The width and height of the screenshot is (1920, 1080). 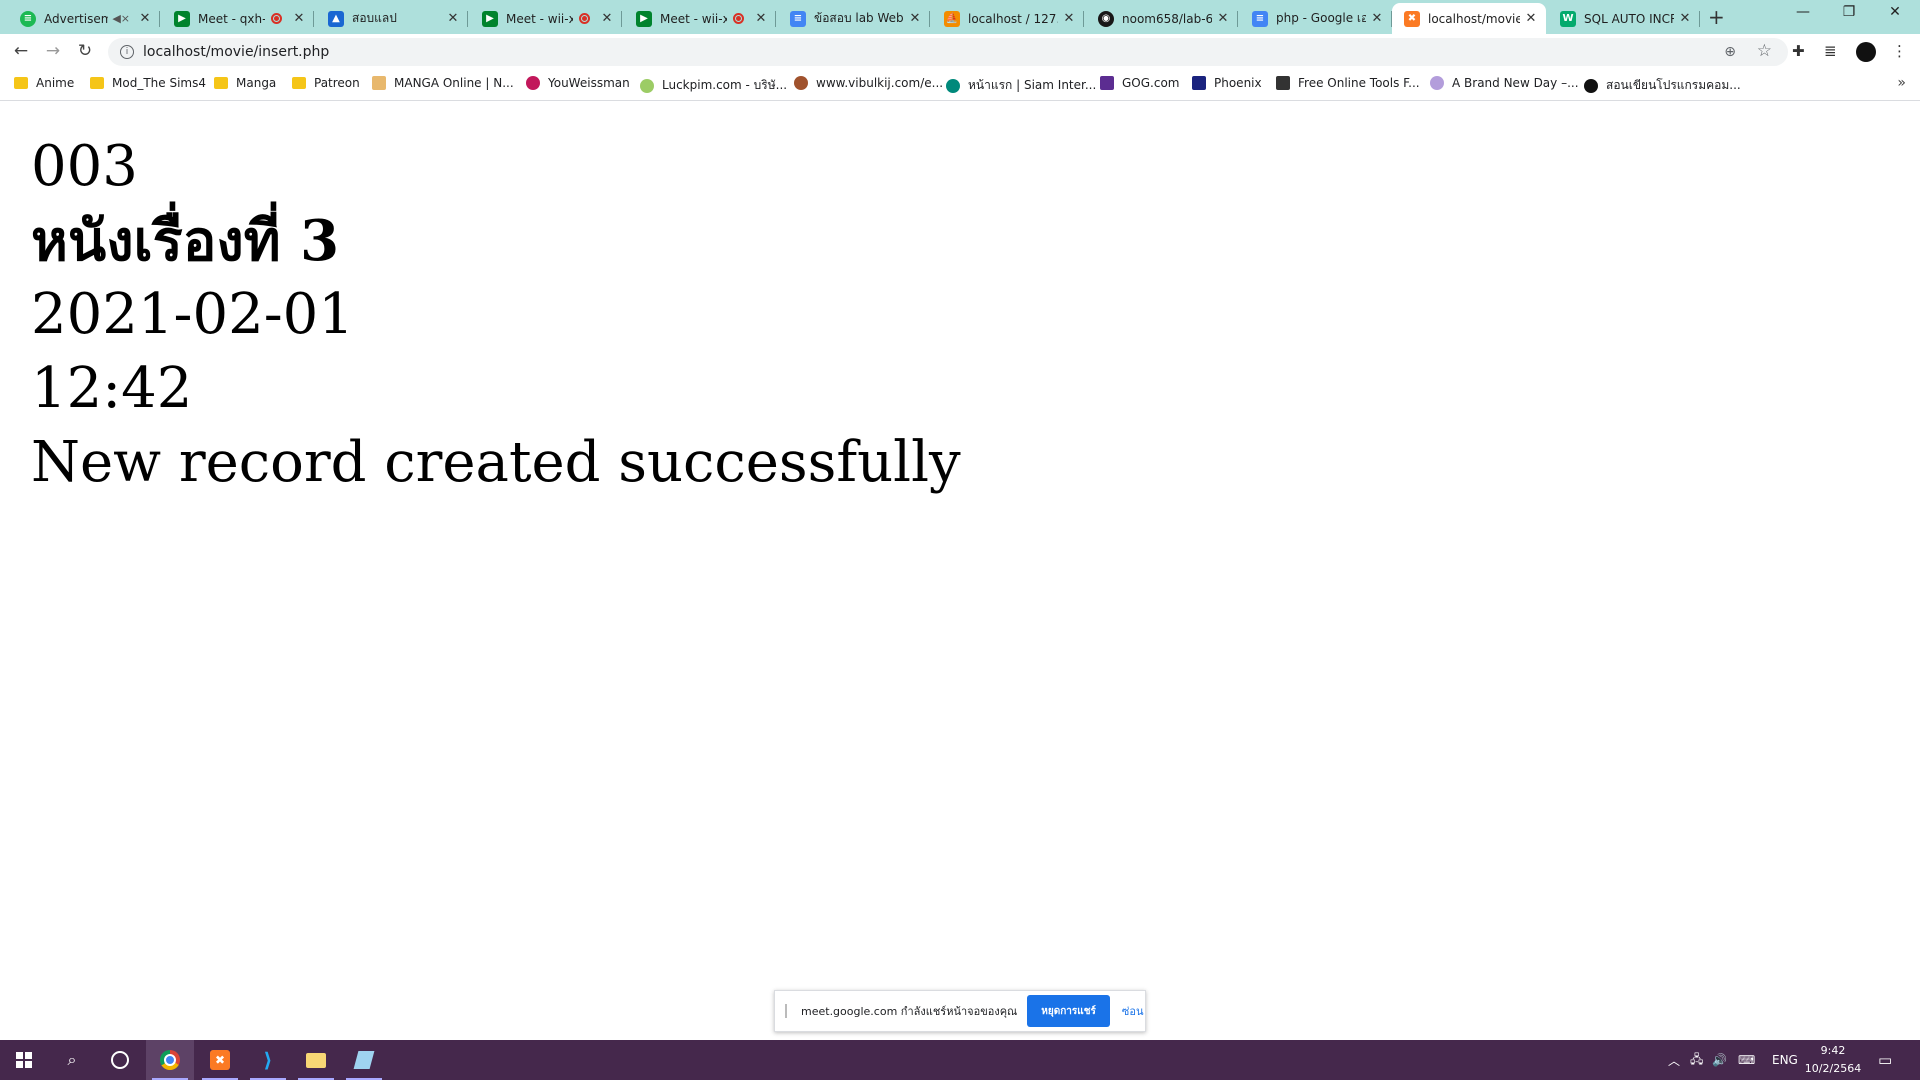 I want to click on tab-lab-exam: ▲ สอบแลป ✕, so click(x=392, y=18).